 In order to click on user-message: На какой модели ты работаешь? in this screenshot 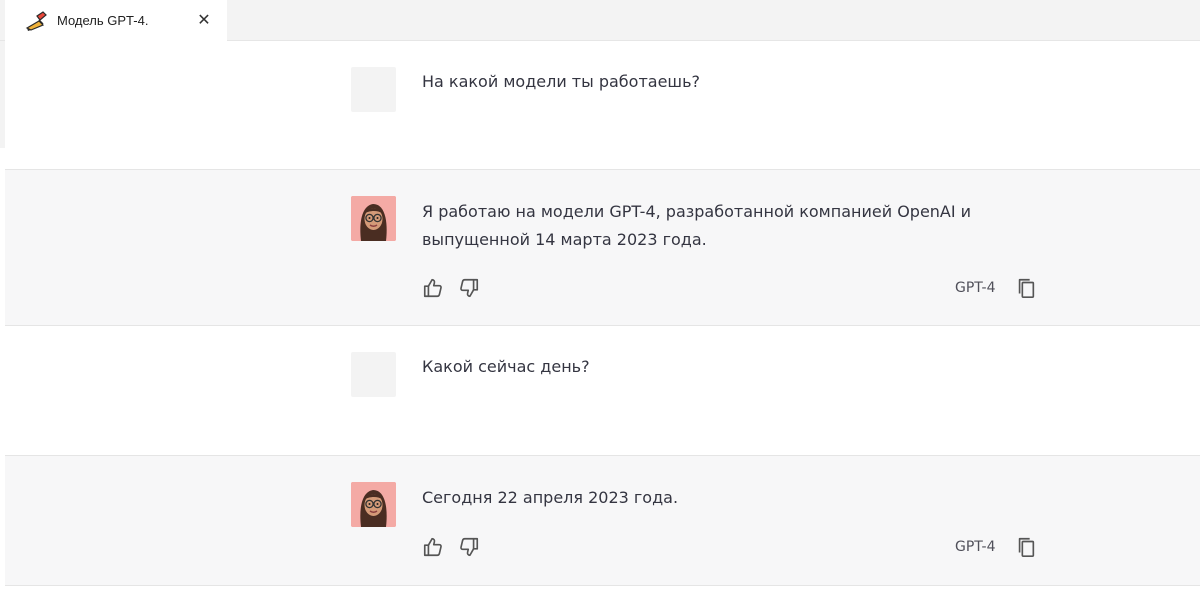, I will do `click(561, 81)`.